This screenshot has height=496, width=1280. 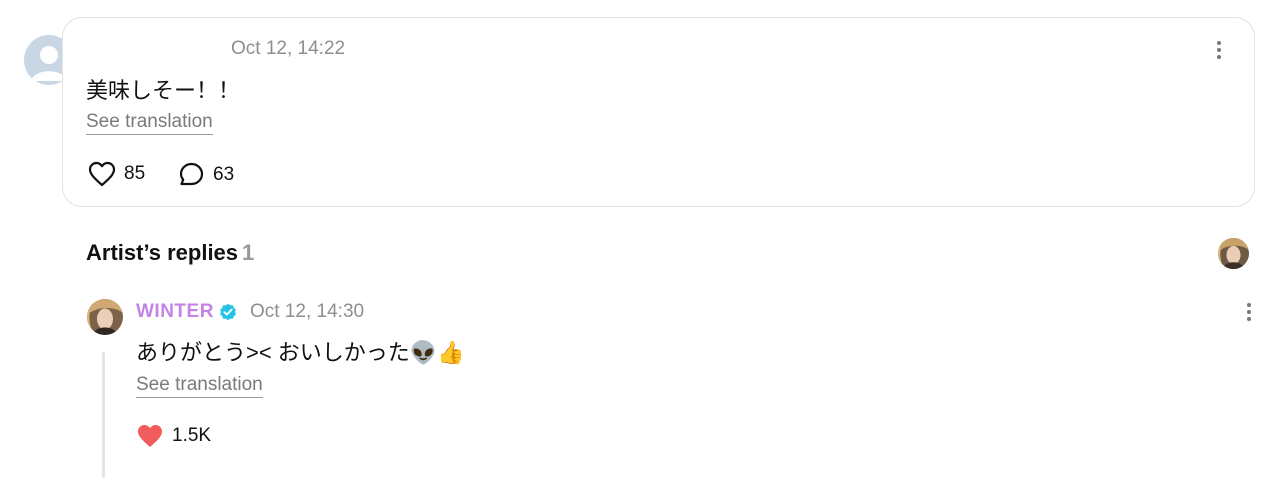 I want to click on reply-like-count: 1.5K, so click(x=192, y=435).